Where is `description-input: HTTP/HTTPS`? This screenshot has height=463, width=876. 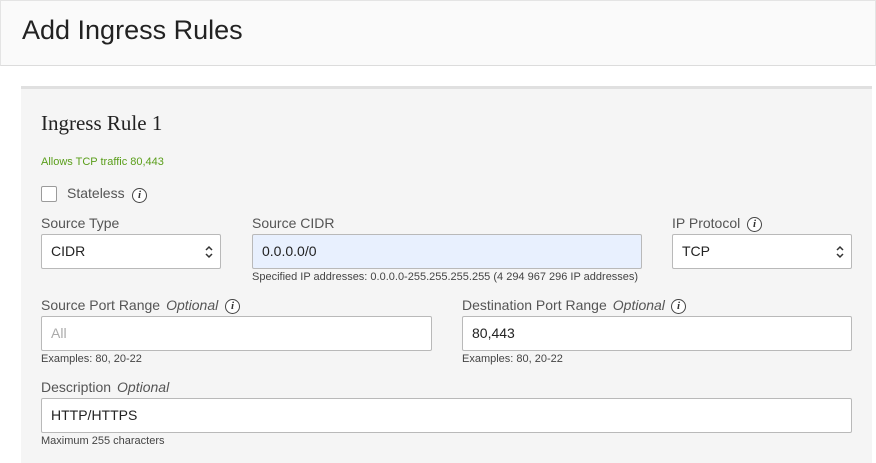
description-input: HTTP/HTTPS is located at coordinates (446, 415).